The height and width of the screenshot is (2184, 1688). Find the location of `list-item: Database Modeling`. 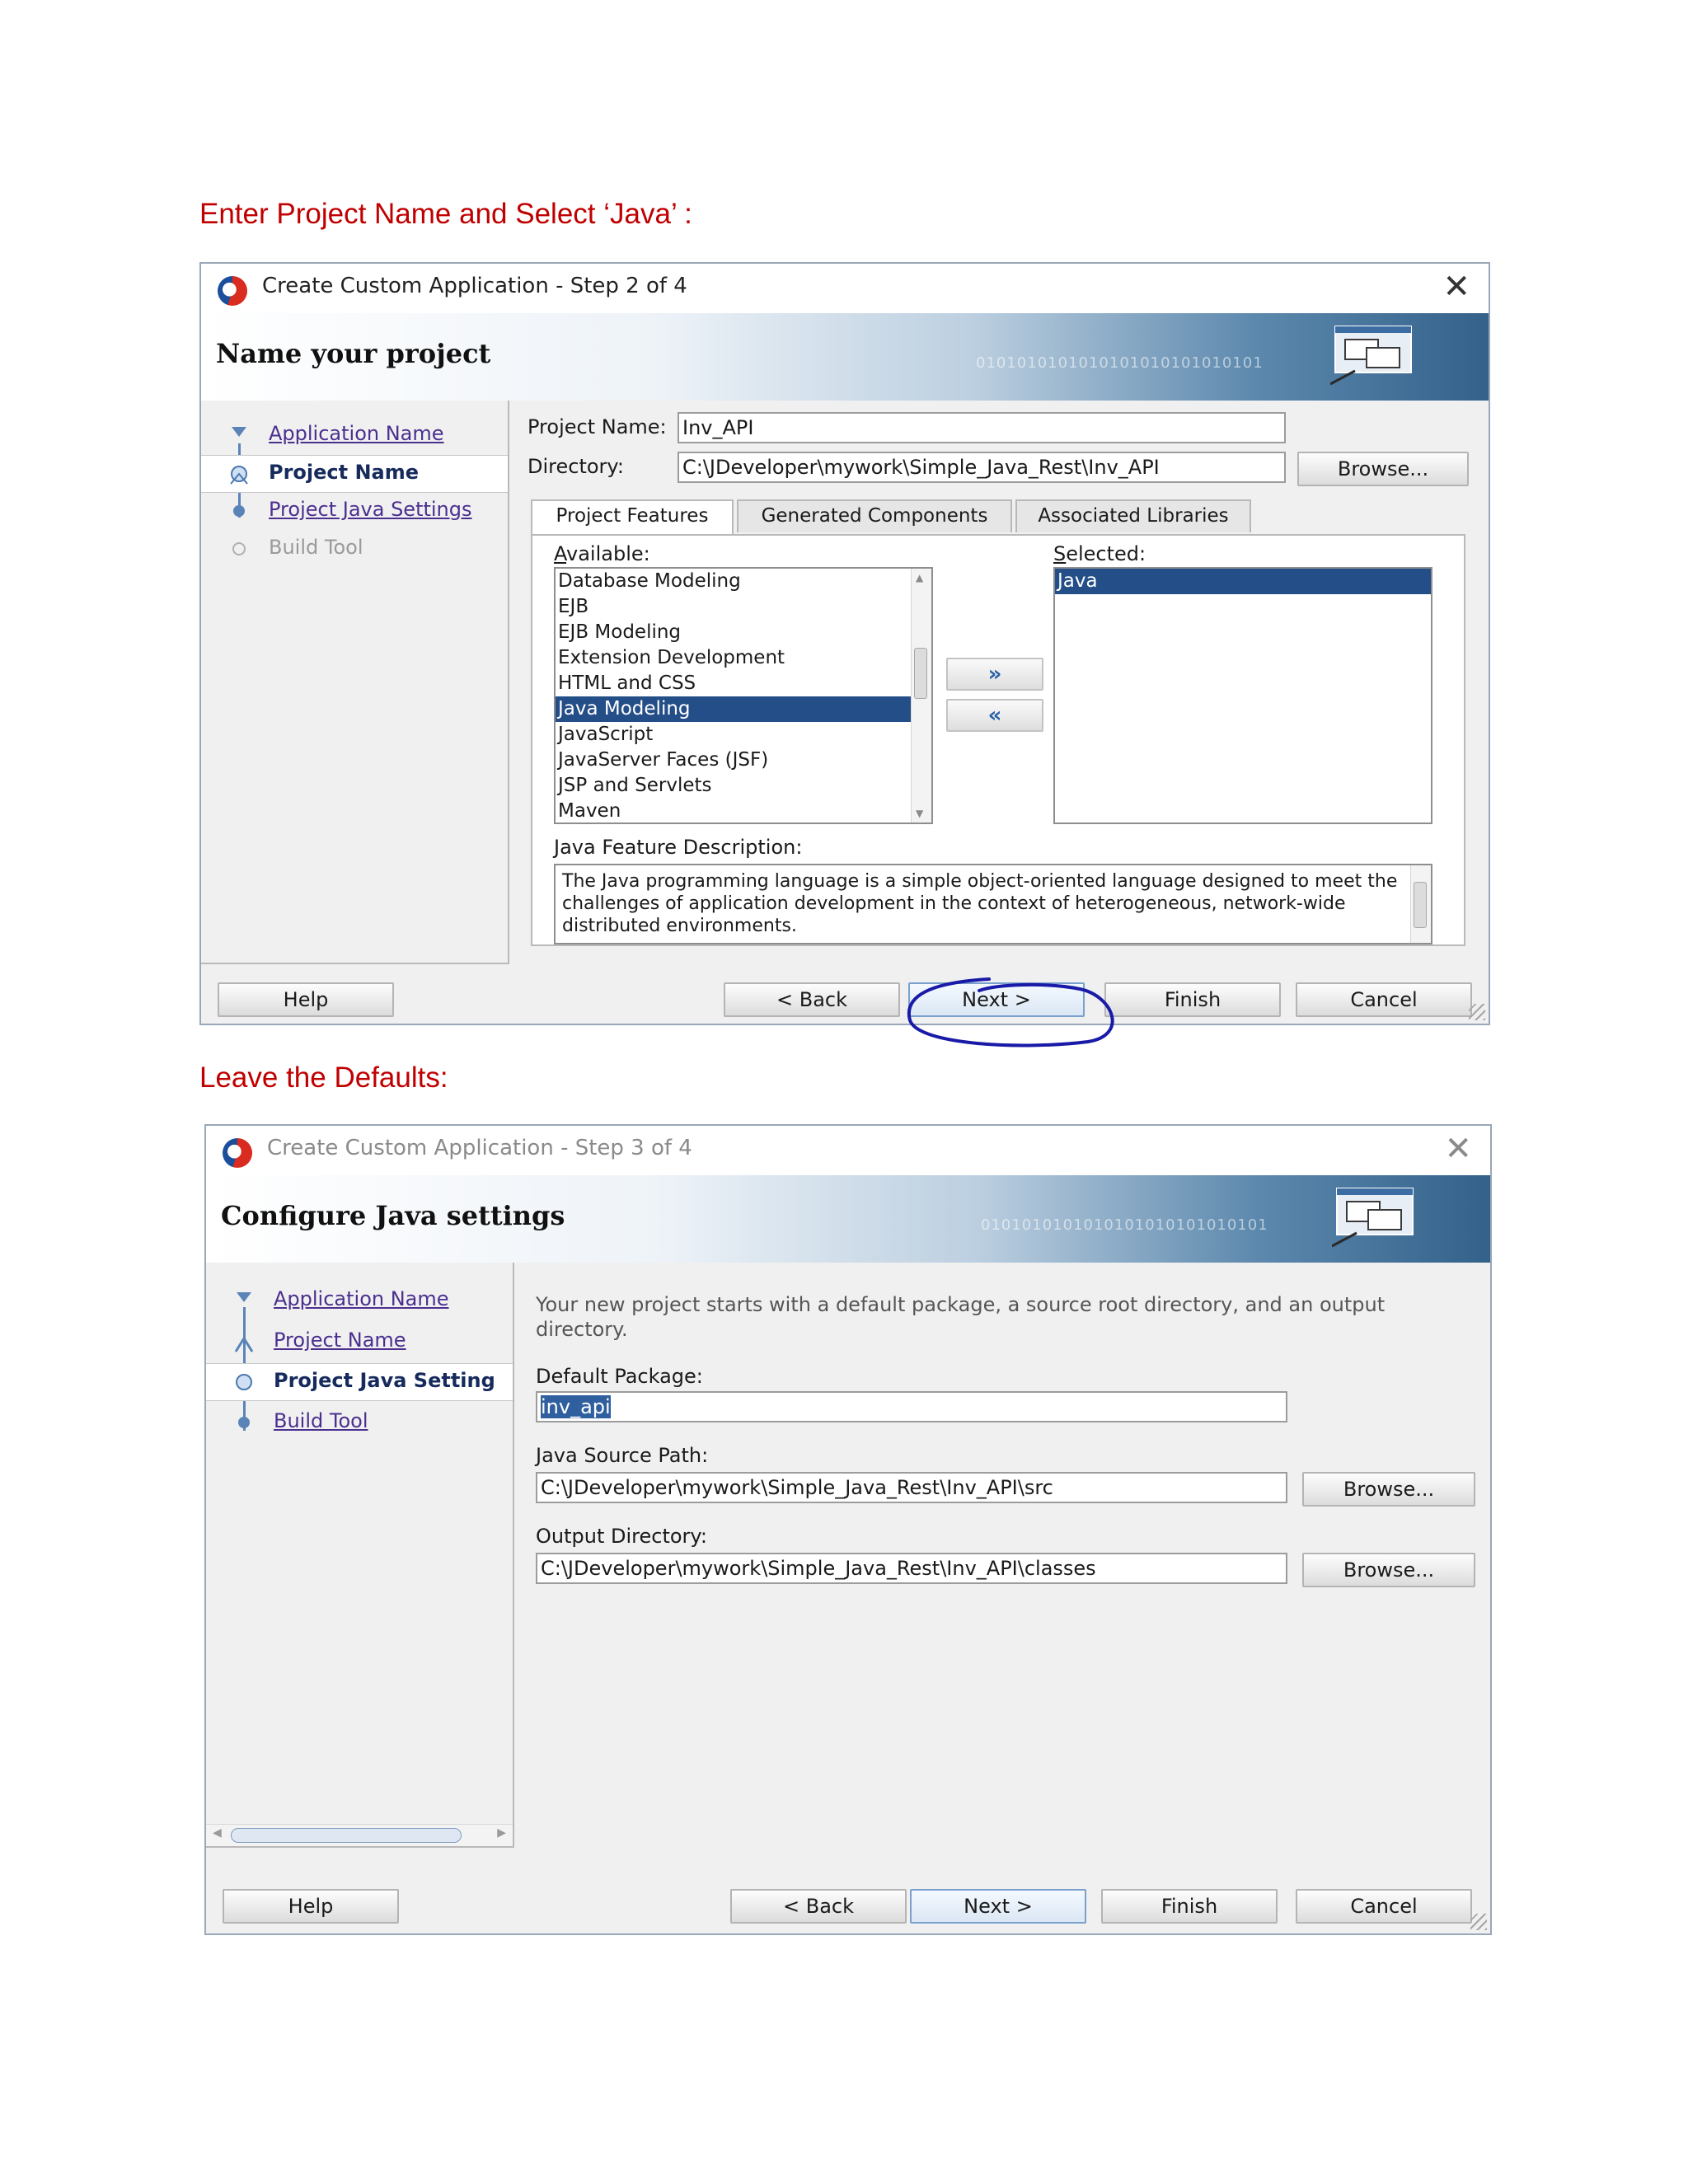

list-item: Database Modeling is located at coordinates (744, 581).